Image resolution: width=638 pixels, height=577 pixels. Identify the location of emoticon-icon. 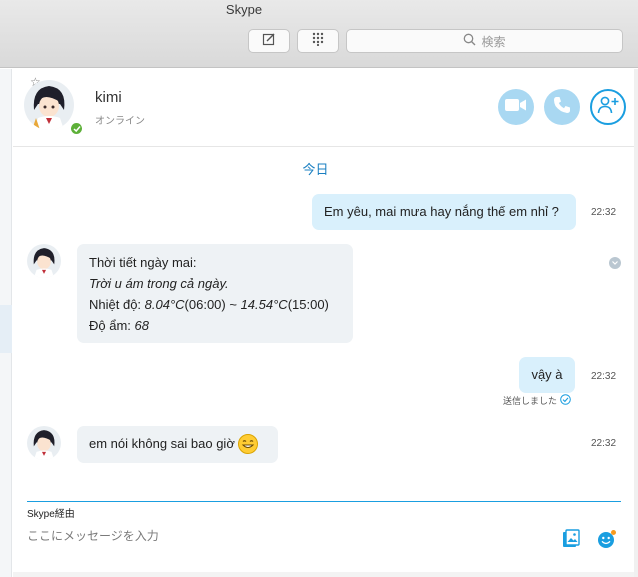
(607, 541).